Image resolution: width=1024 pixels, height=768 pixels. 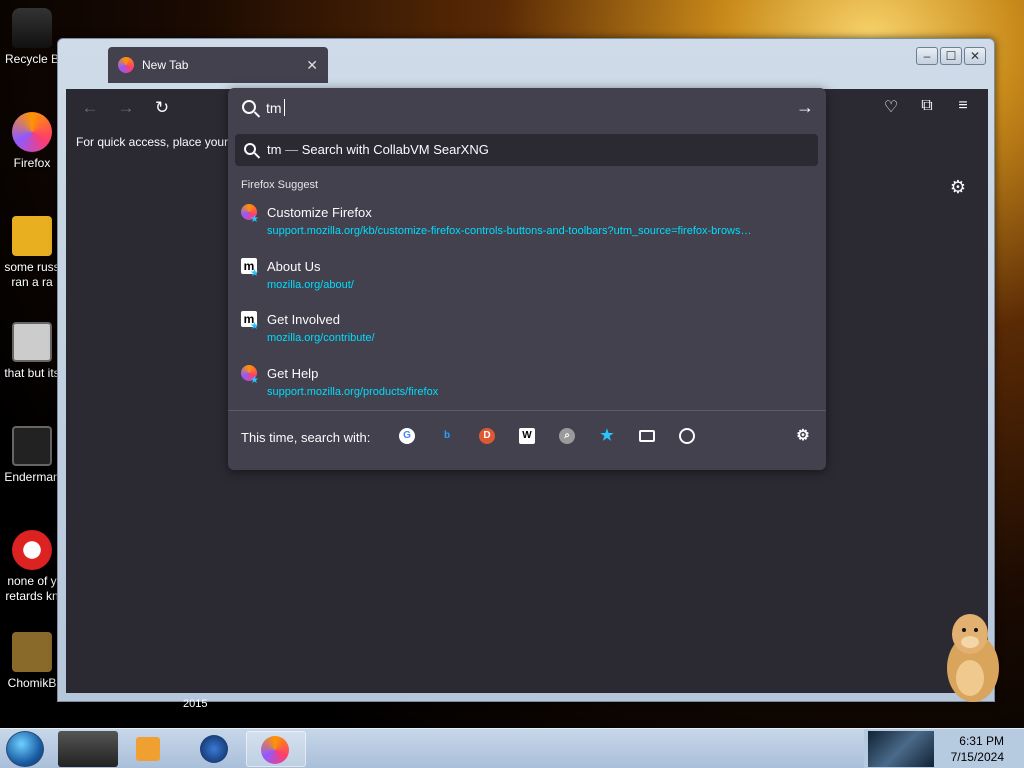 What do you see at coordinates (526, 150) in the screenshot?
I see `search-suggestion-row: tm — Search with CollabVM SearXNG` at bounding box center [526, 150].